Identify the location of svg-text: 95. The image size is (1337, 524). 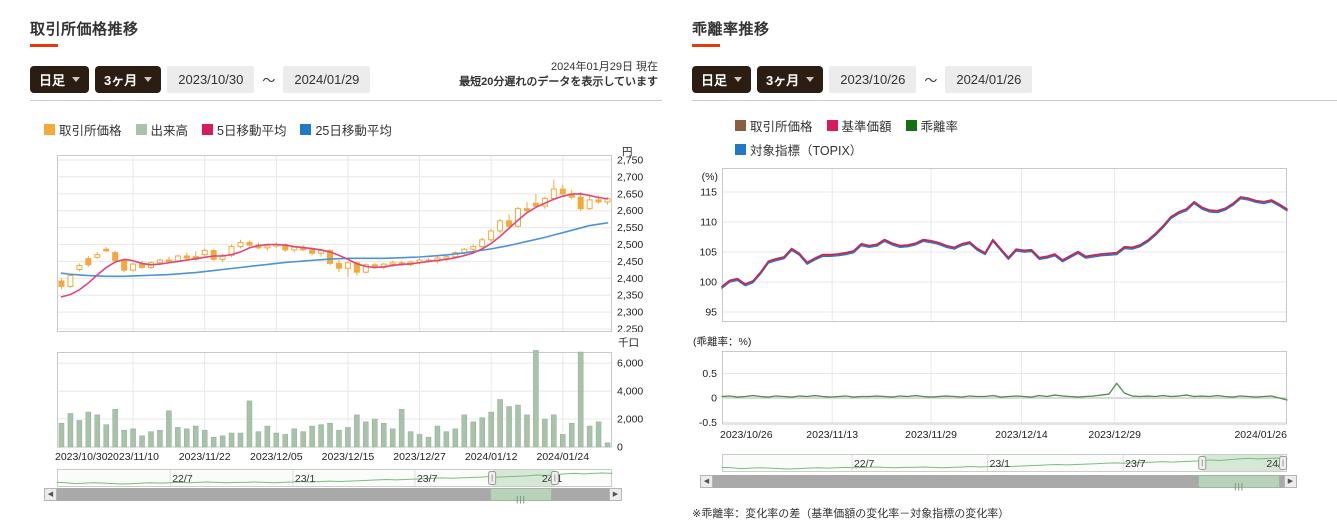
(711, 313).